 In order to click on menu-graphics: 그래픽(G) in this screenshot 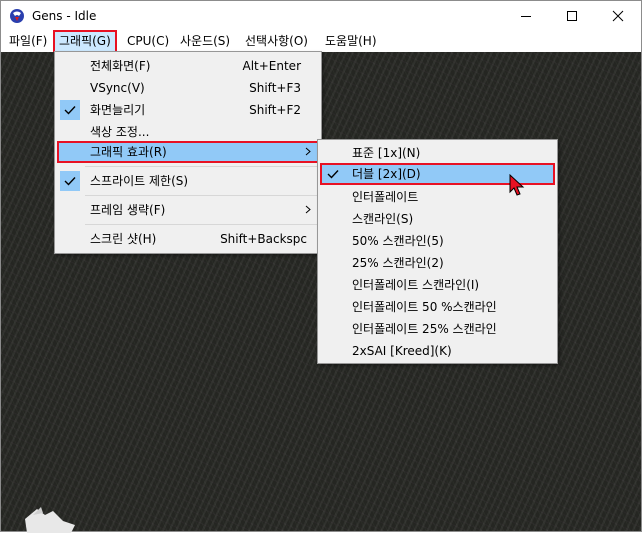, I will do `click(85, 41)`.